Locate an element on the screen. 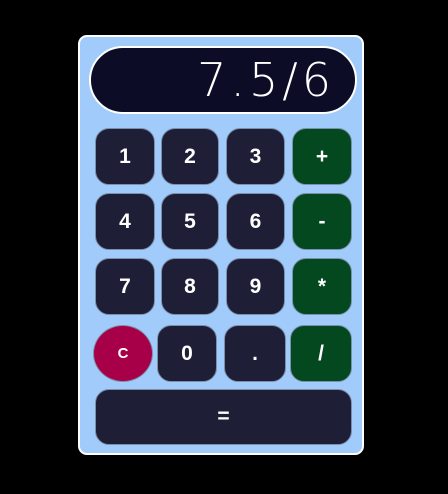 This screenshot has width=448, height=494. equals-button: = is located at coordinates (223, 417).